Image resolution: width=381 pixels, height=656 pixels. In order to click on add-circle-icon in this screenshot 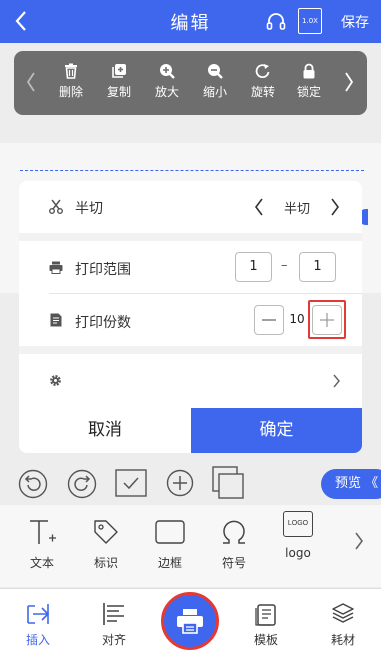, I will do `click(180, 483)`.